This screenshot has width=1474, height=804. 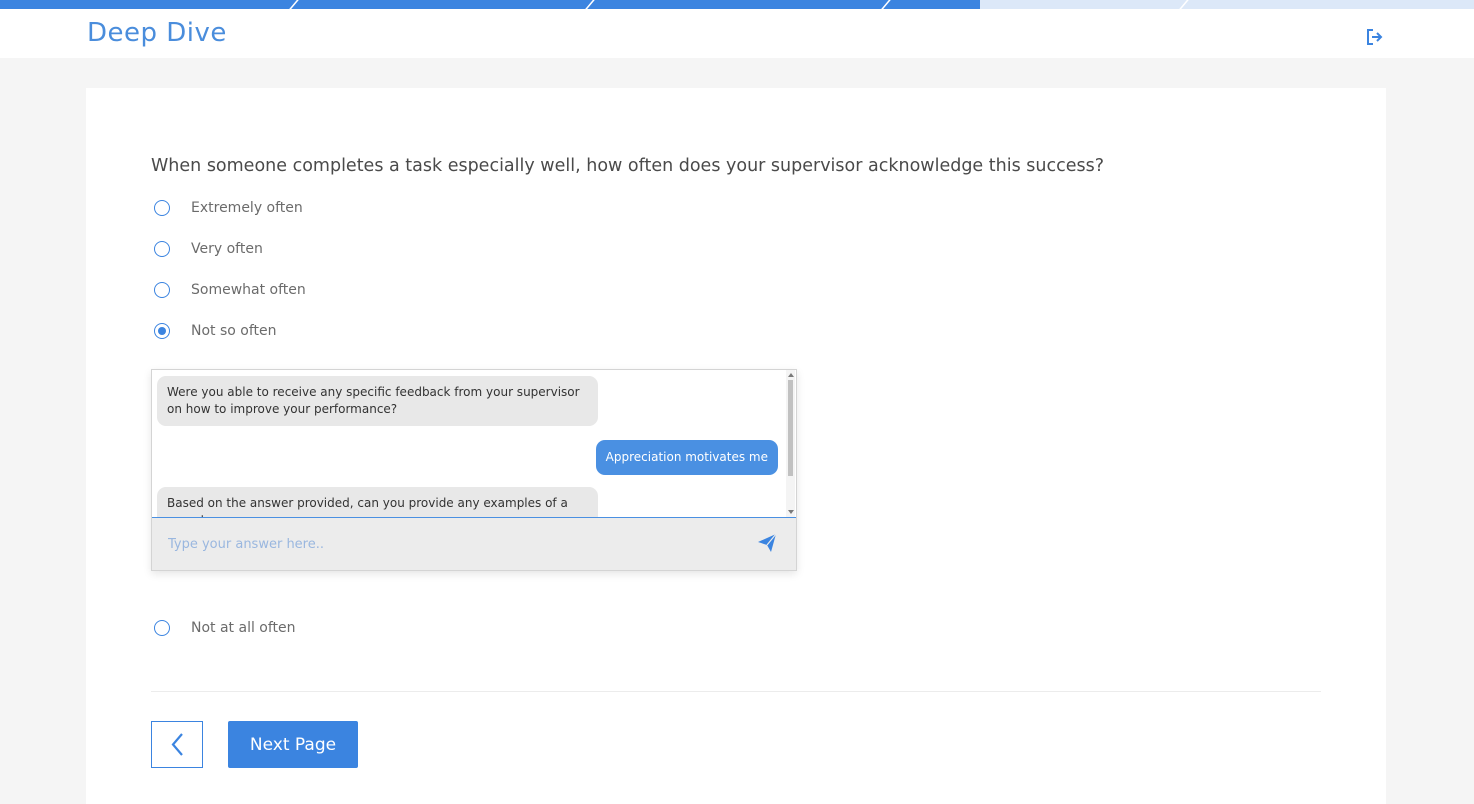 What do you see at coordinates (247, 208) in the screenshot?
I see `option-label: Extremely often` at bounding box center [247, 208].